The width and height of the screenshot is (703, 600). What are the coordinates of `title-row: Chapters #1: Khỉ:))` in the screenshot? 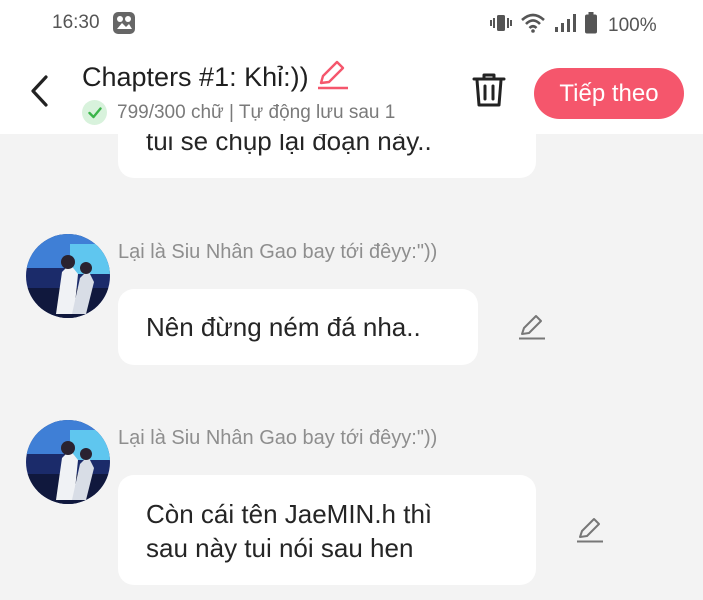 It's located at (215, 77).